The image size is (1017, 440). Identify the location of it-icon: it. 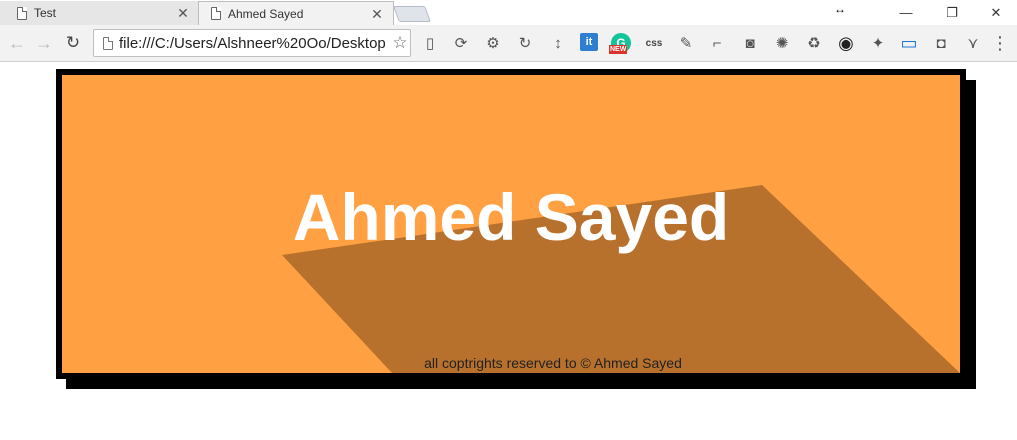
(589, 42).